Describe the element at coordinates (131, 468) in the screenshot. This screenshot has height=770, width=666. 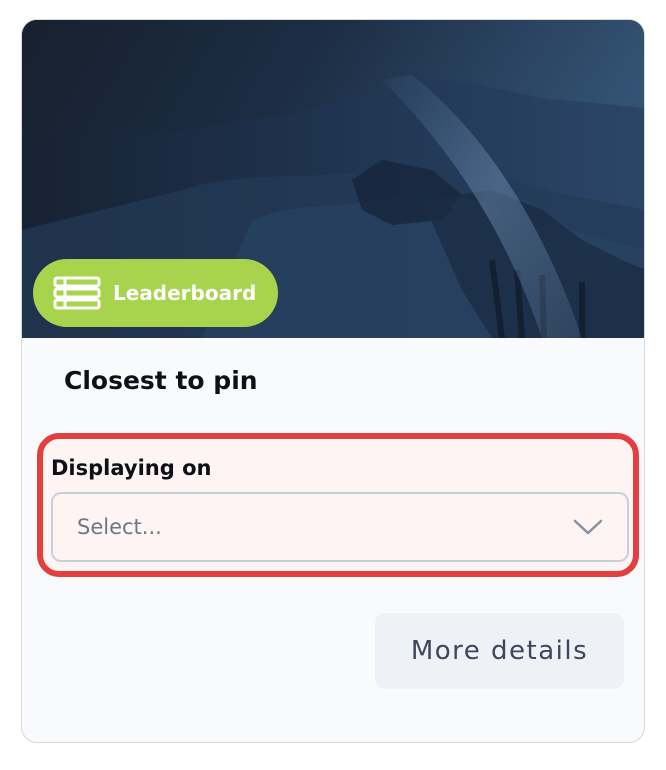
I see `display-field-label: Displaying on` at that location.